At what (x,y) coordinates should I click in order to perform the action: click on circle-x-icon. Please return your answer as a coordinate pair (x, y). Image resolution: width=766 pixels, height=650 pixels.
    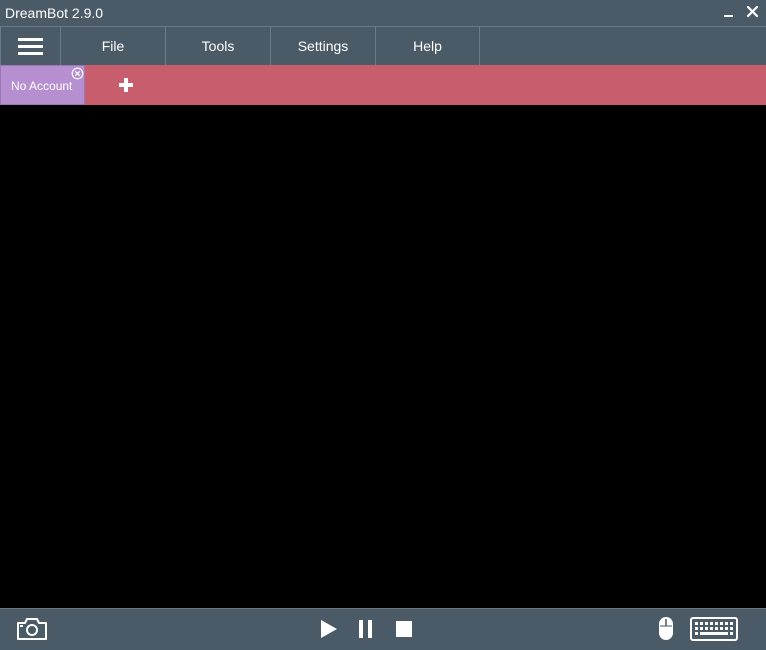
    Looking at the image, I should click on (77, 73).